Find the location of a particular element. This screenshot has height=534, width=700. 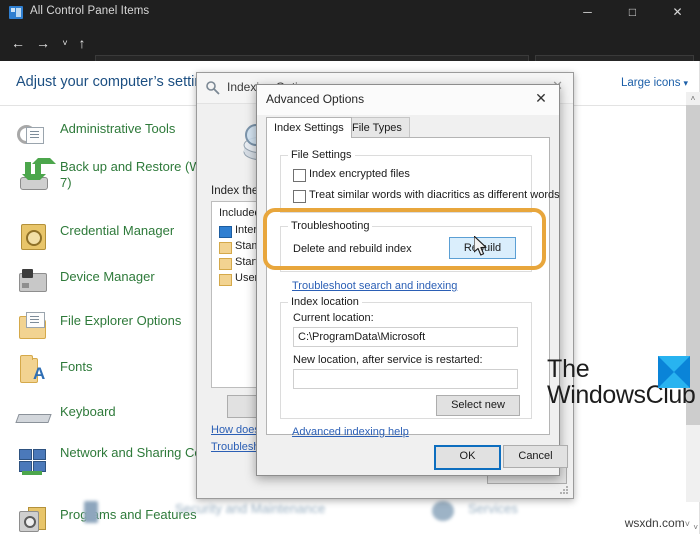

scroll-down-icon: ˅ is located at coordinates (695, 527).